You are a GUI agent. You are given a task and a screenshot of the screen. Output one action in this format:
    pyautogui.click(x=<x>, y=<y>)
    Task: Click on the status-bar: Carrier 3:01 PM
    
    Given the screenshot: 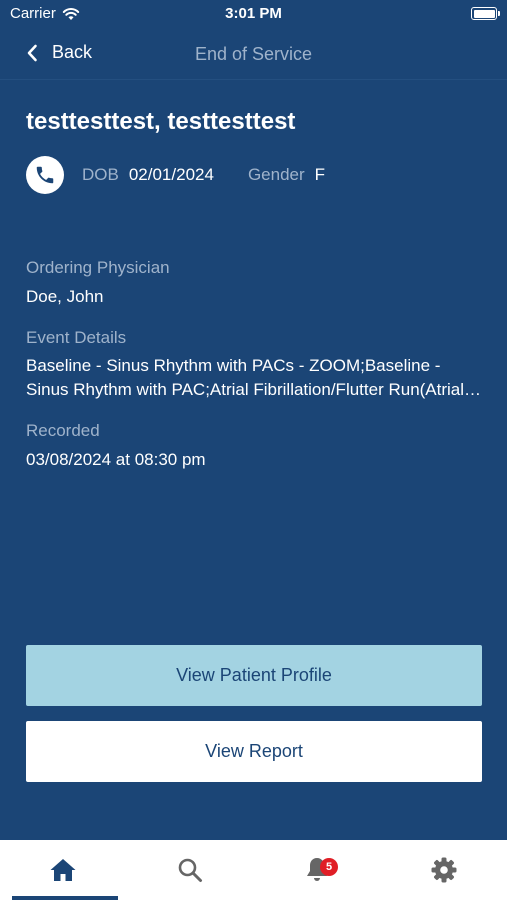 What is the action you would take?
    pyautogui.click(x=253, y=14)
    